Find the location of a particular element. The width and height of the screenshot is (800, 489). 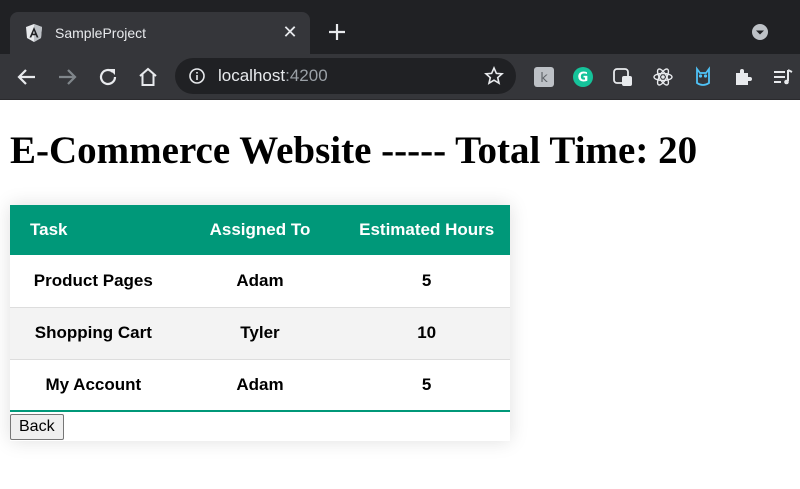

page-title: E-Commerce Website ----- Total Time: 20 is located at coordinates (354, 150).